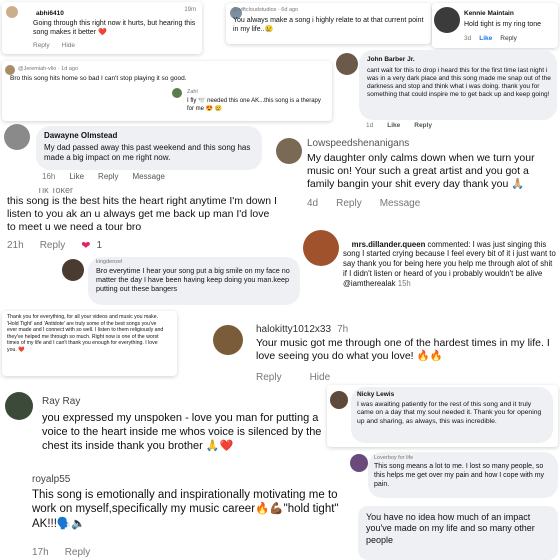 The image size is (560, 560). I want to click on comment-user: John Barber Jr., so click(391, 60).